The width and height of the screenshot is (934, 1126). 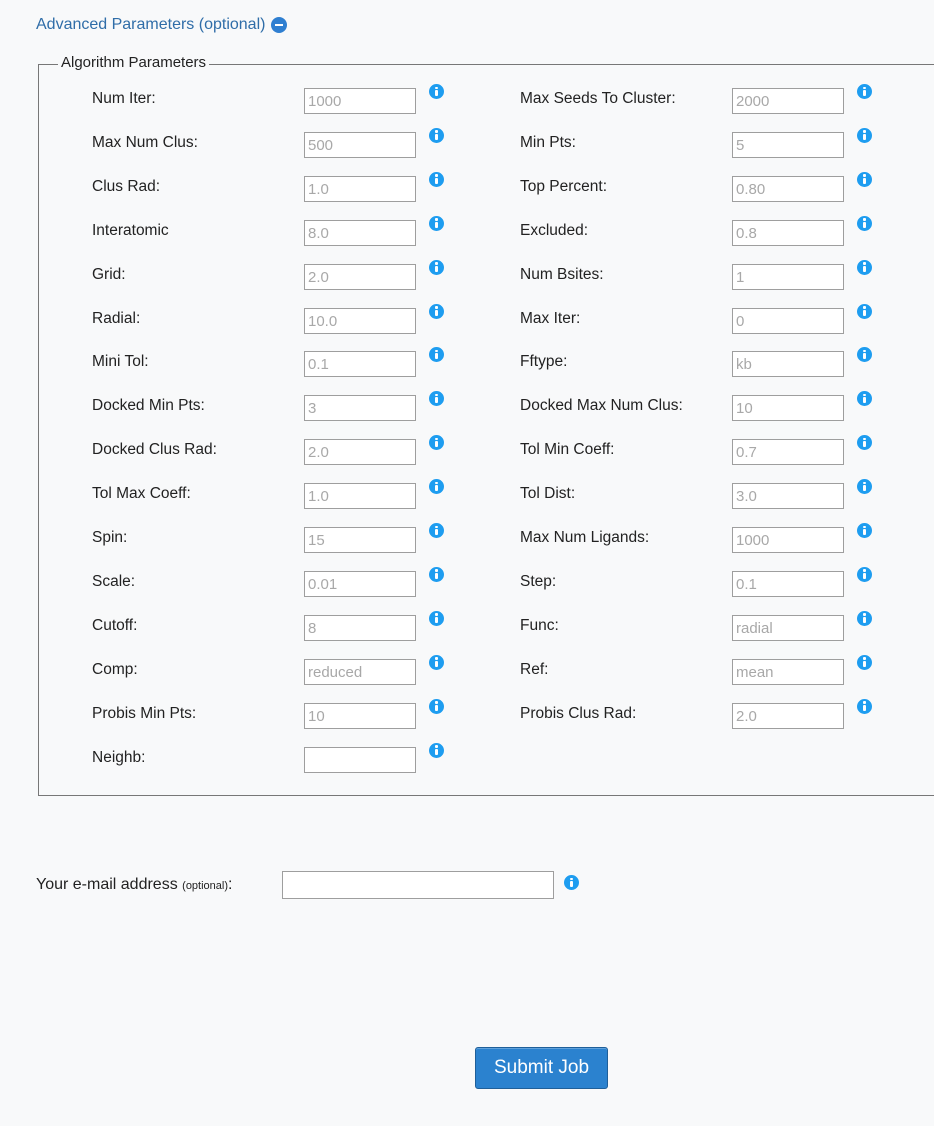 What do you see at coordinates (788, 627) in the screenshot?
I see `param-input: radial` at bounding box center [788, 627].